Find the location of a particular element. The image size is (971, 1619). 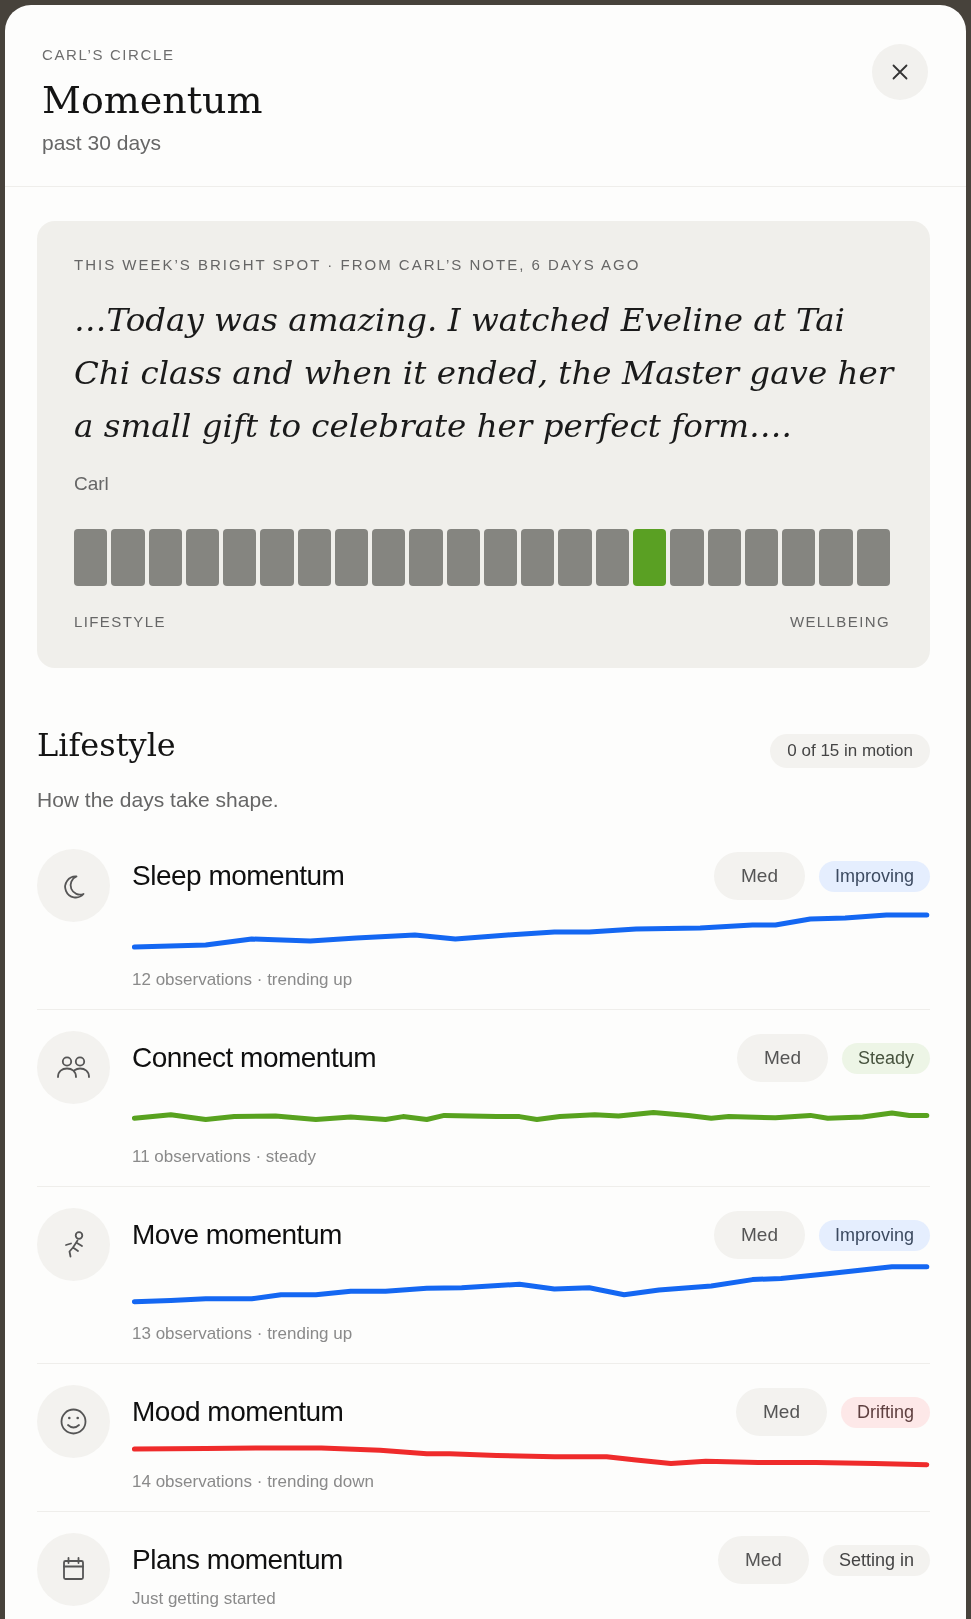

section-subtitle: How the days take shape. is located at coordinates (158, 800).